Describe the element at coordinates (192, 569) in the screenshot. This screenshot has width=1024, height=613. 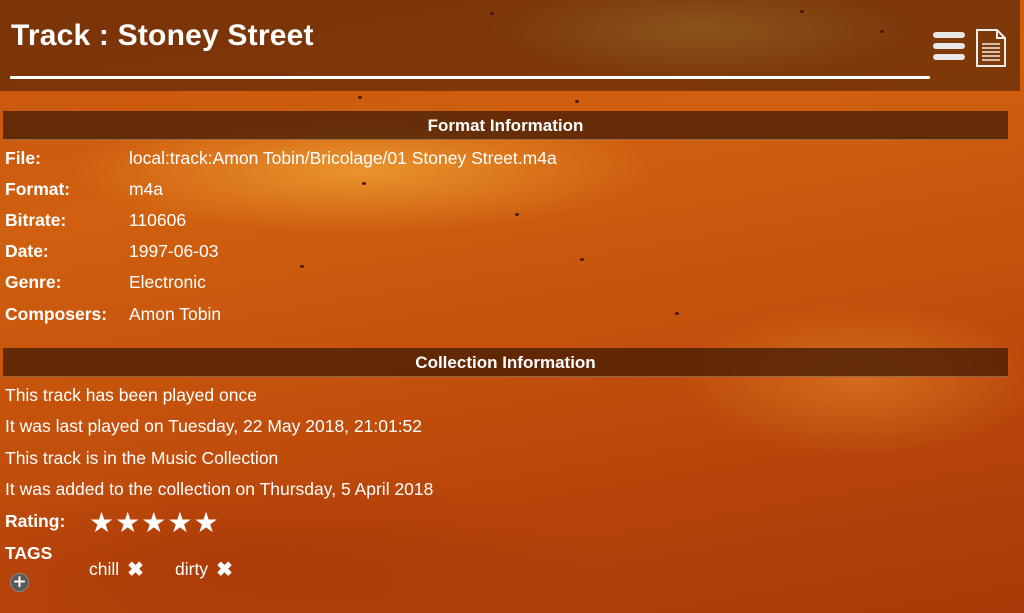
I see `tag-label: dirty` at that location.